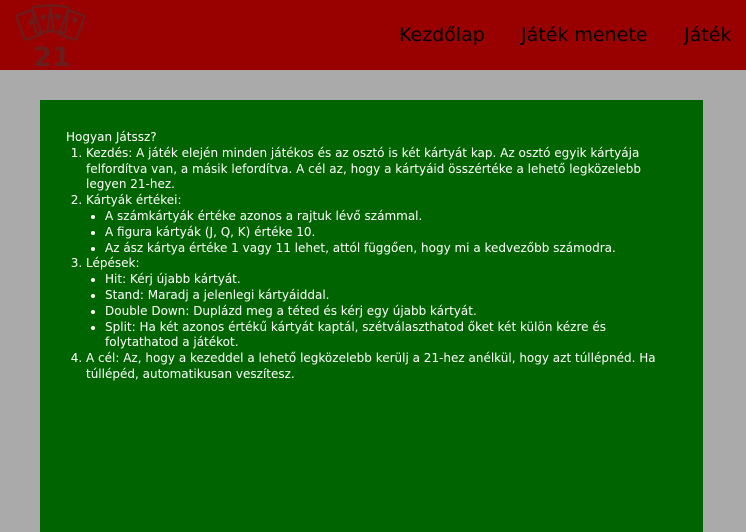 The image size is (746, 532). I want to click on nav-home-link: Kezdőlap, so click(442, 35).